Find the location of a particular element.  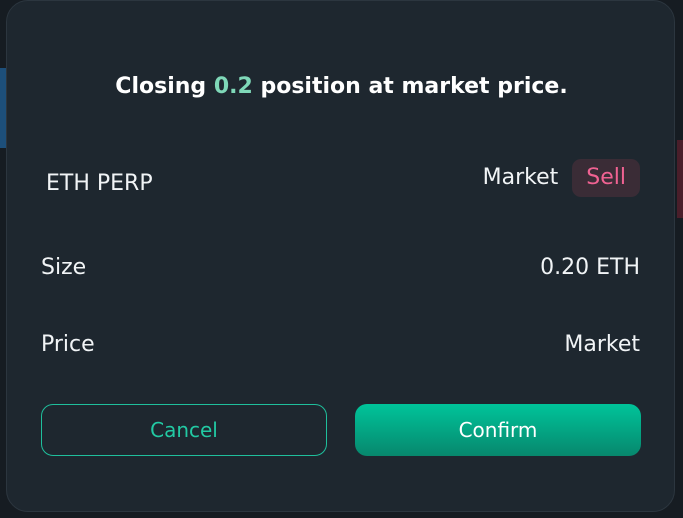

order-type-group: Market Sell is located at coordinates (561, 178).